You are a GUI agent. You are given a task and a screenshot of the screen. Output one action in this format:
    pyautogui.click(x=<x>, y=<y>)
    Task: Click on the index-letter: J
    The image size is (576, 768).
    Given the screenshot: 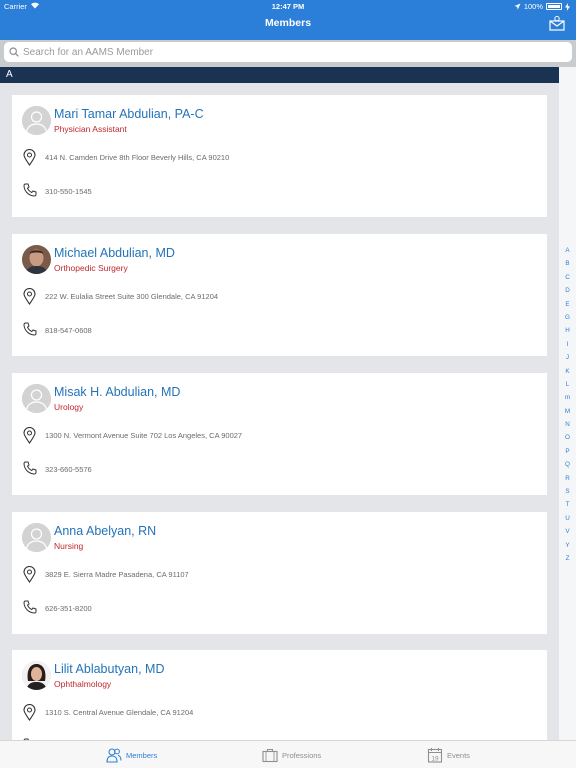 What is the action you would take?
    pyautogui.click(x=567, y=357)
    